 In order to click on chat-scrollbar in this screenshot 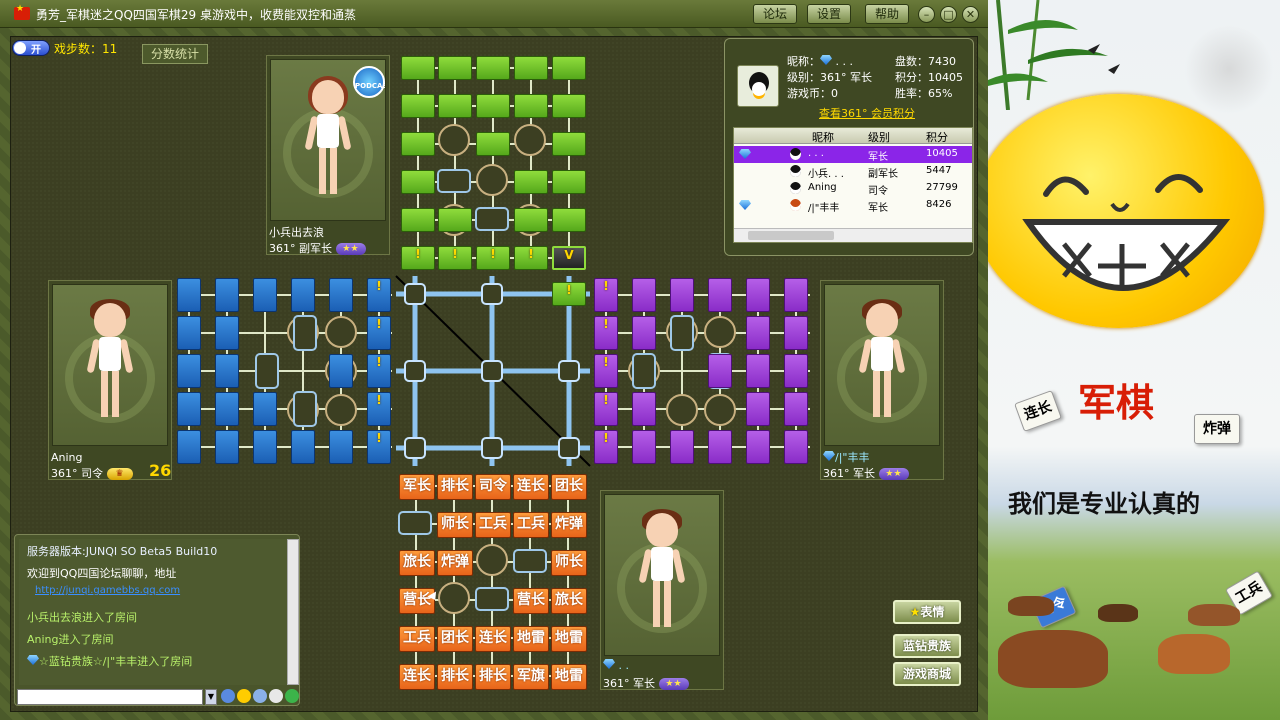, I will do `click(293, 612)`.